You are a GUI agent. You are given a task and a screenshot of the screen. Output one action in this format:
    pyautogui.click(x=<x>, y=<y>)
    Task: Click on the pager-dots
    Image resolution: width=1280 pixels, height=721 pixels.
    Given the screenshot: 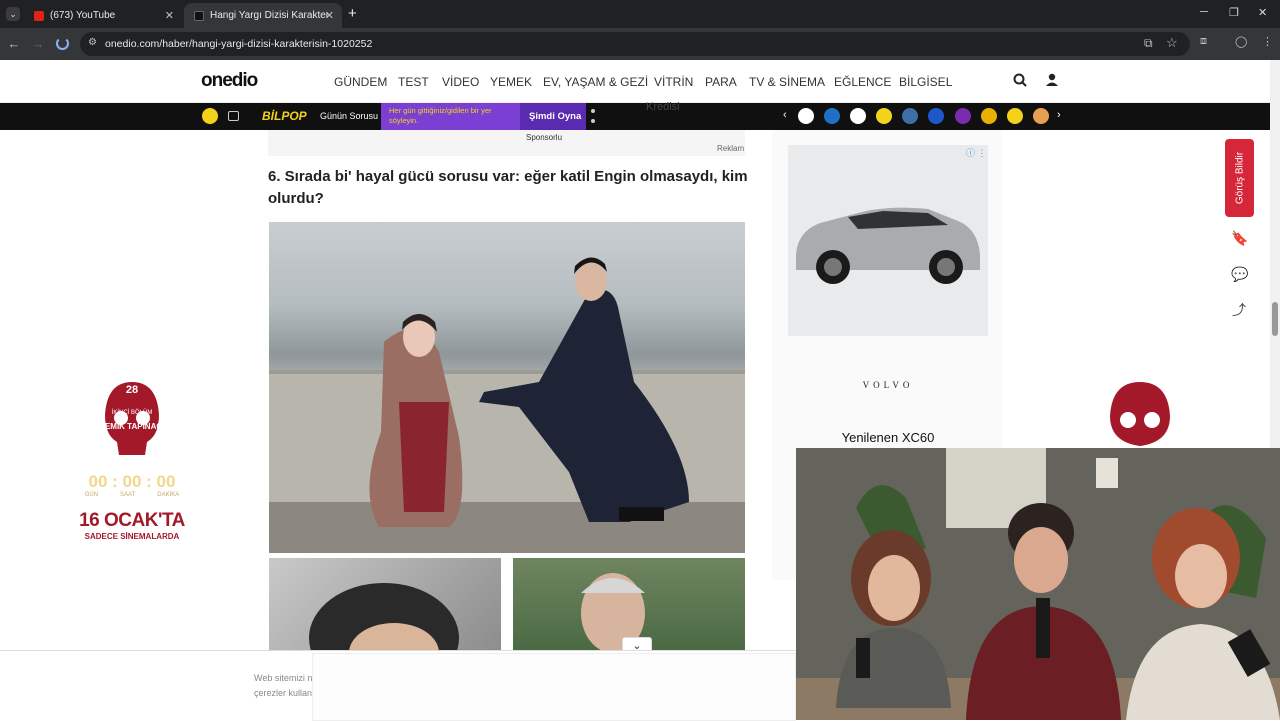 What is the action you would take?
    pyautogui.click(x=593, y=116)
    